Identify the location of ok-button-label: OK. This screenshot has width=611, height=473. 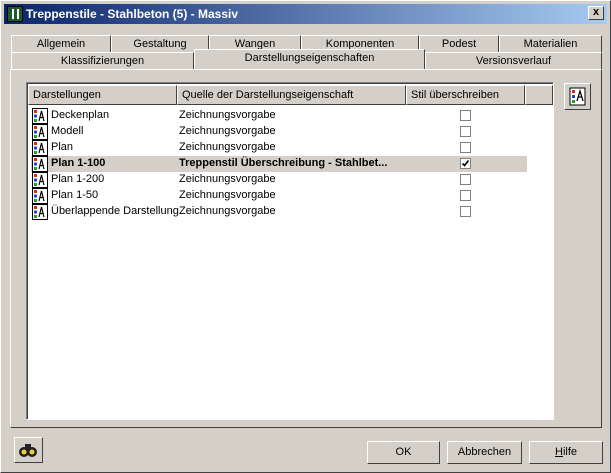
(403, 452).